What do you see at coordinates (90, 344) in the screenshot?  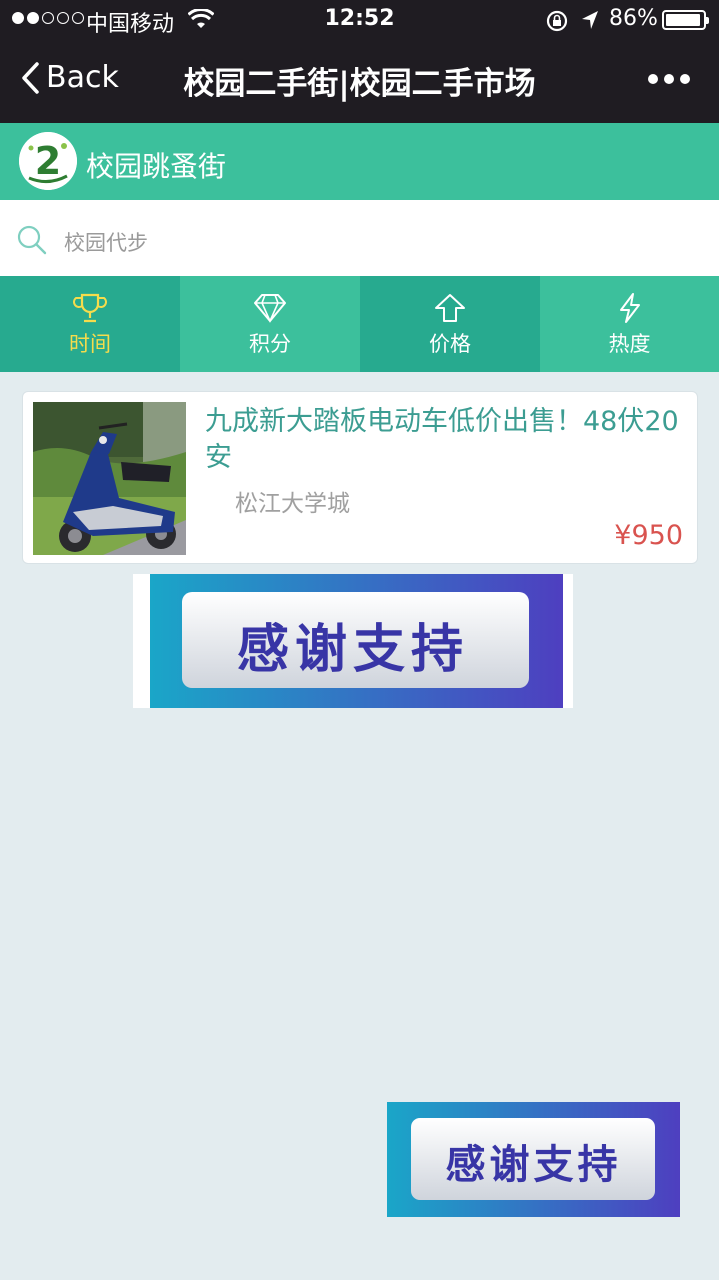 I see `tab-time-label: 时间` at bounding box center [90, 344].